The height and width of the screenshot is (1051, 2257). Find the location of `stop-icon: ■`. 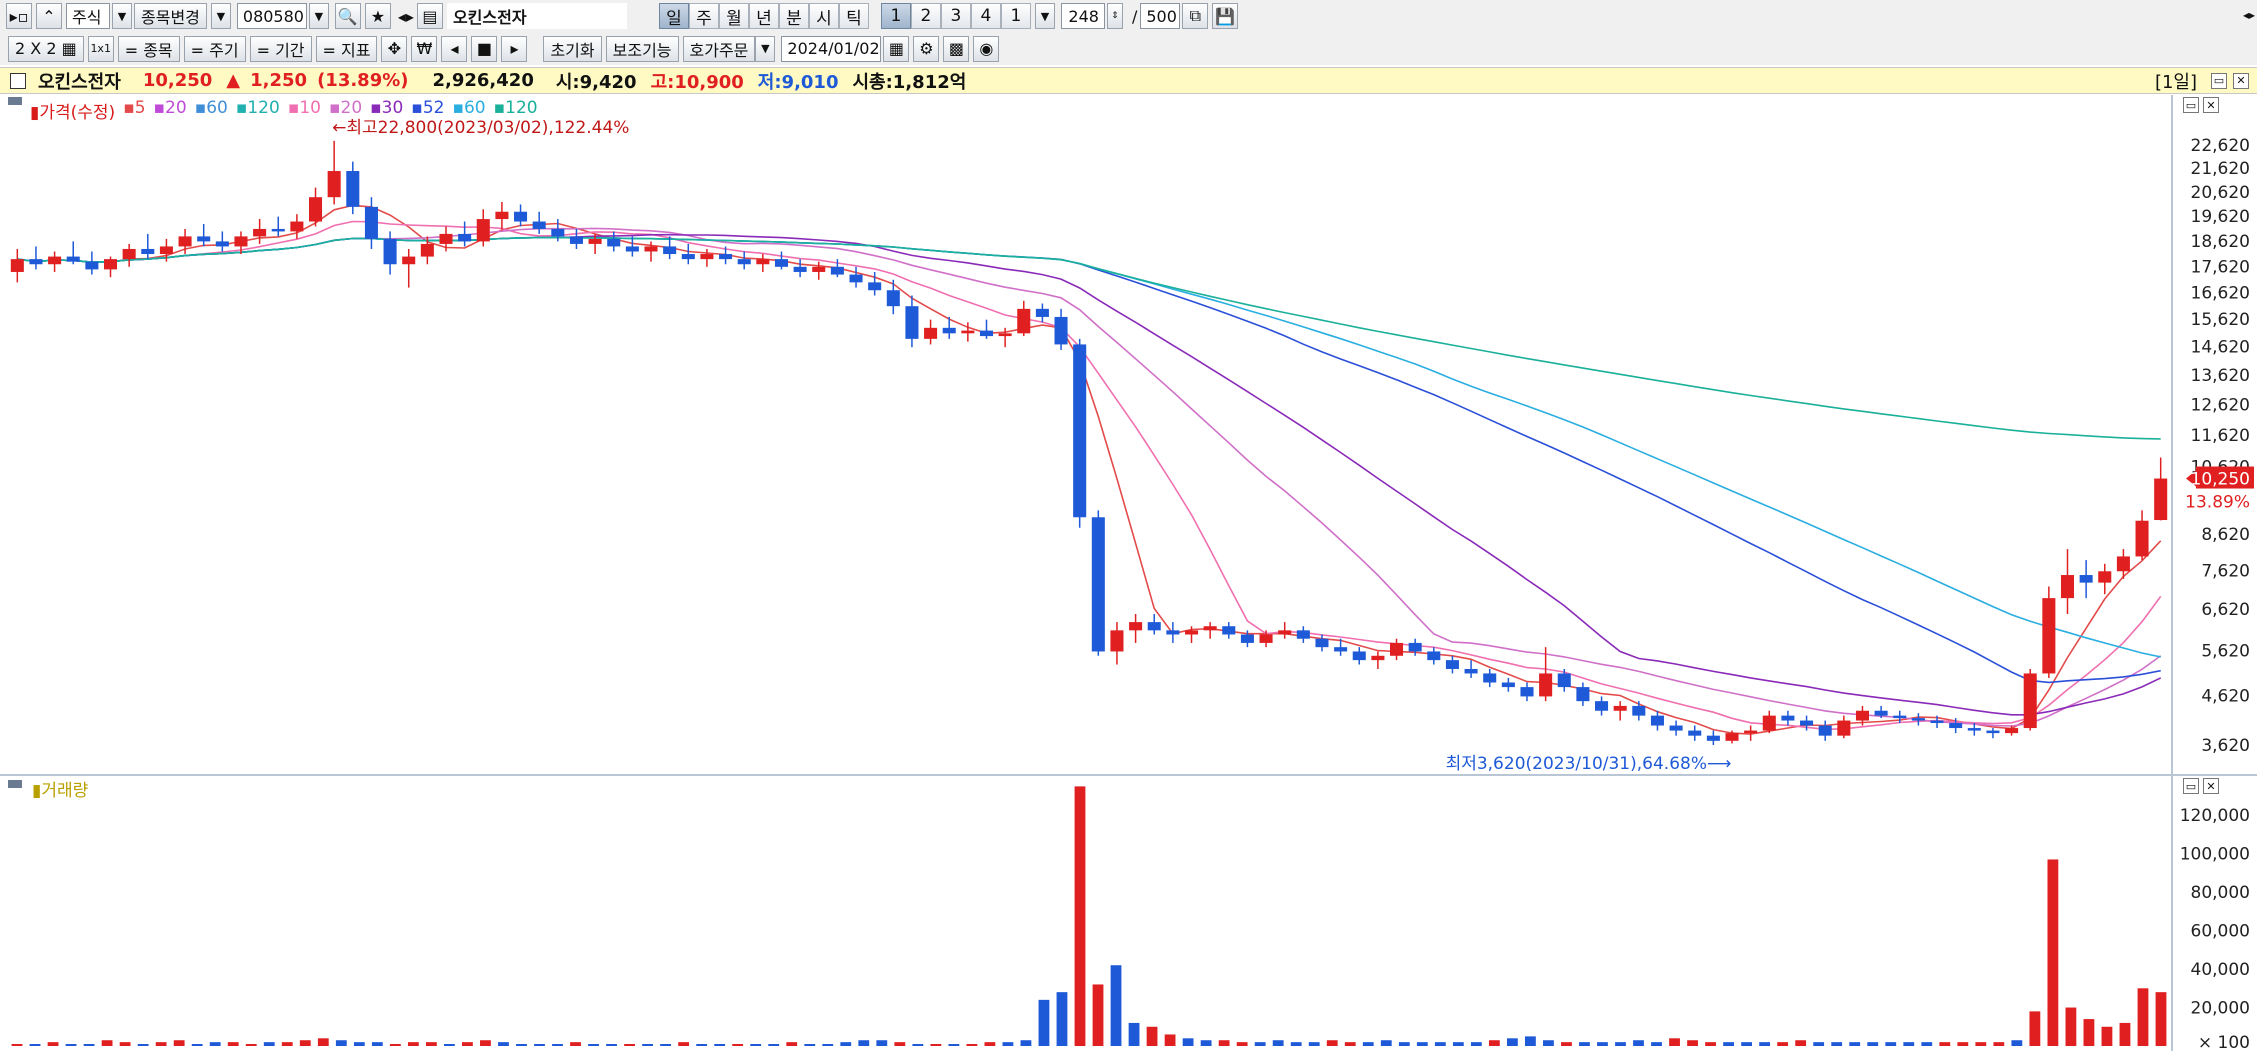

stop-icon: ■ is located at coordinates (484, 48).